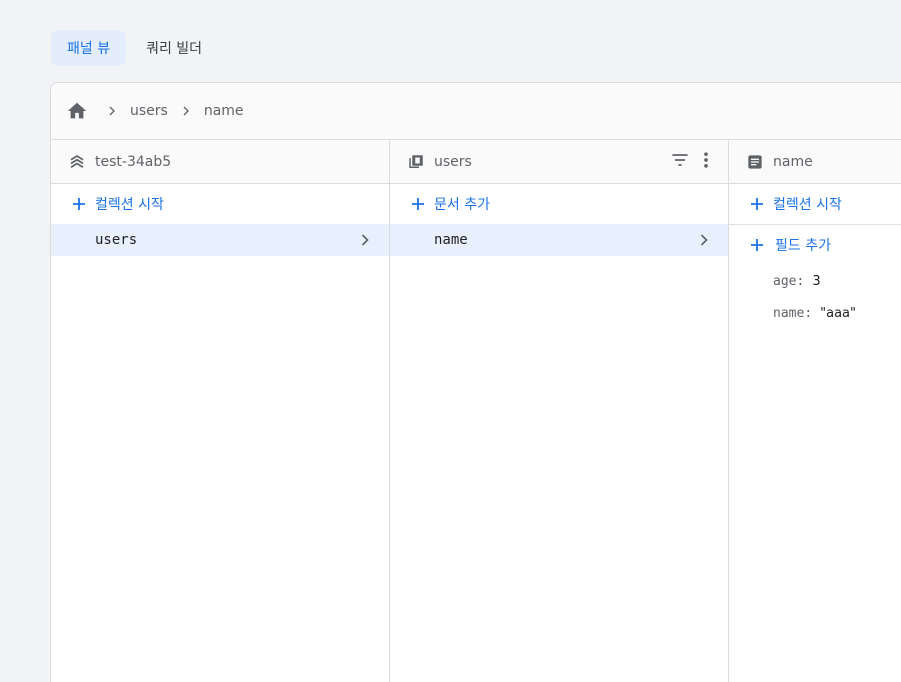 The width and height of the screenshot is (901, 682). What do you see at coordinates (220, 240) in the screenshot?
I see `list-item: users` at bounding box center [220, 240].